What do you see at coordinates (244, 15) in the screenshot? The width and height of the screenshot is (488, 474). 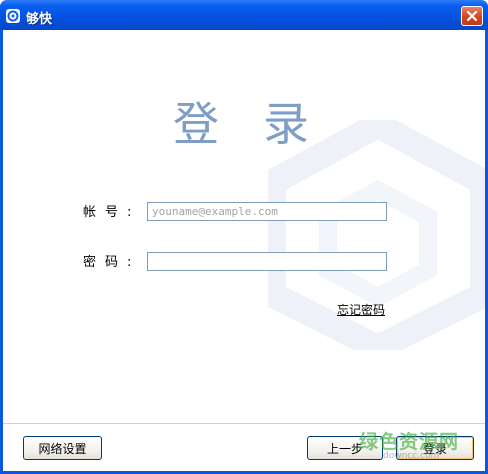 I see `title-bar: 够快` at bounding box center [244, 15].